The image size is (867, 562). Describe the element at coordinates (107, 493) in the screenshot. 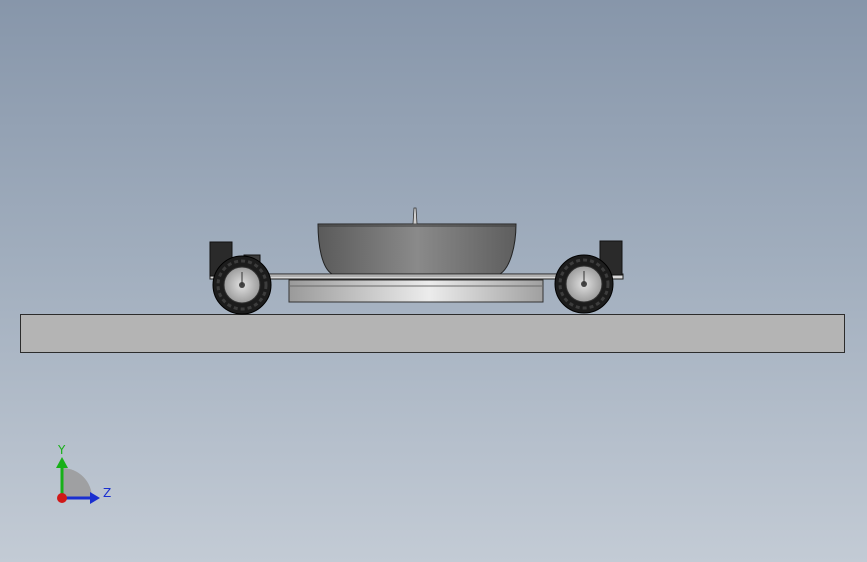

I see `z-axis-label: Z` at that location.